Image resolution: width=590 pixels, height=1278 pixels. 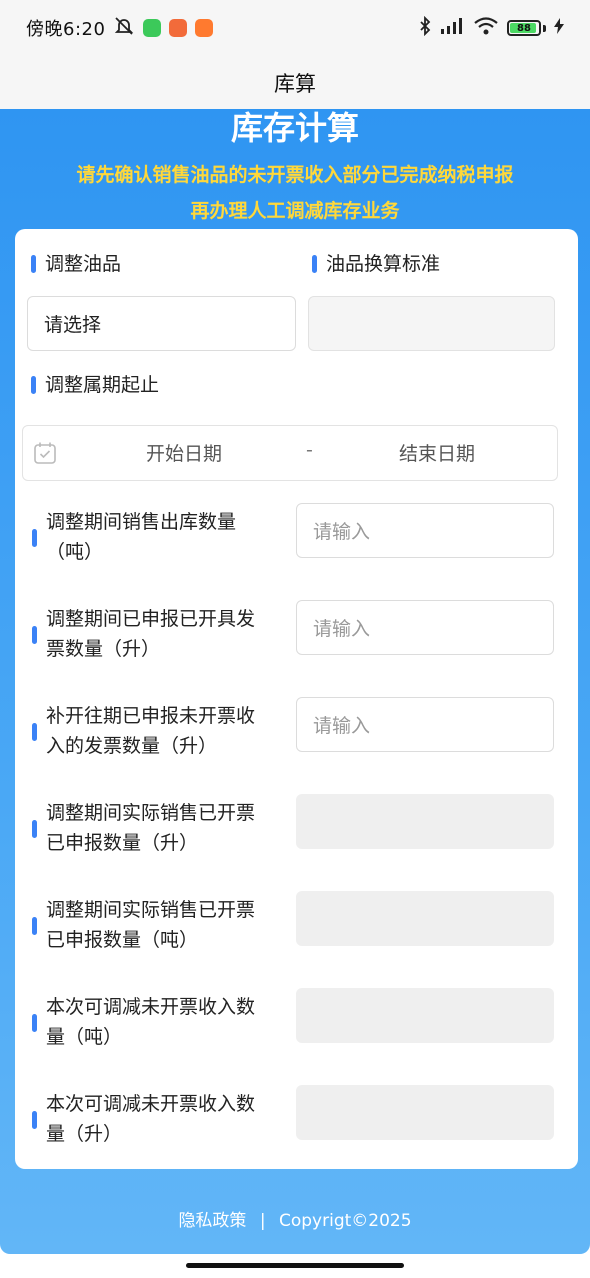 I want to click on calendar-icon, so click(x=45, y=455).